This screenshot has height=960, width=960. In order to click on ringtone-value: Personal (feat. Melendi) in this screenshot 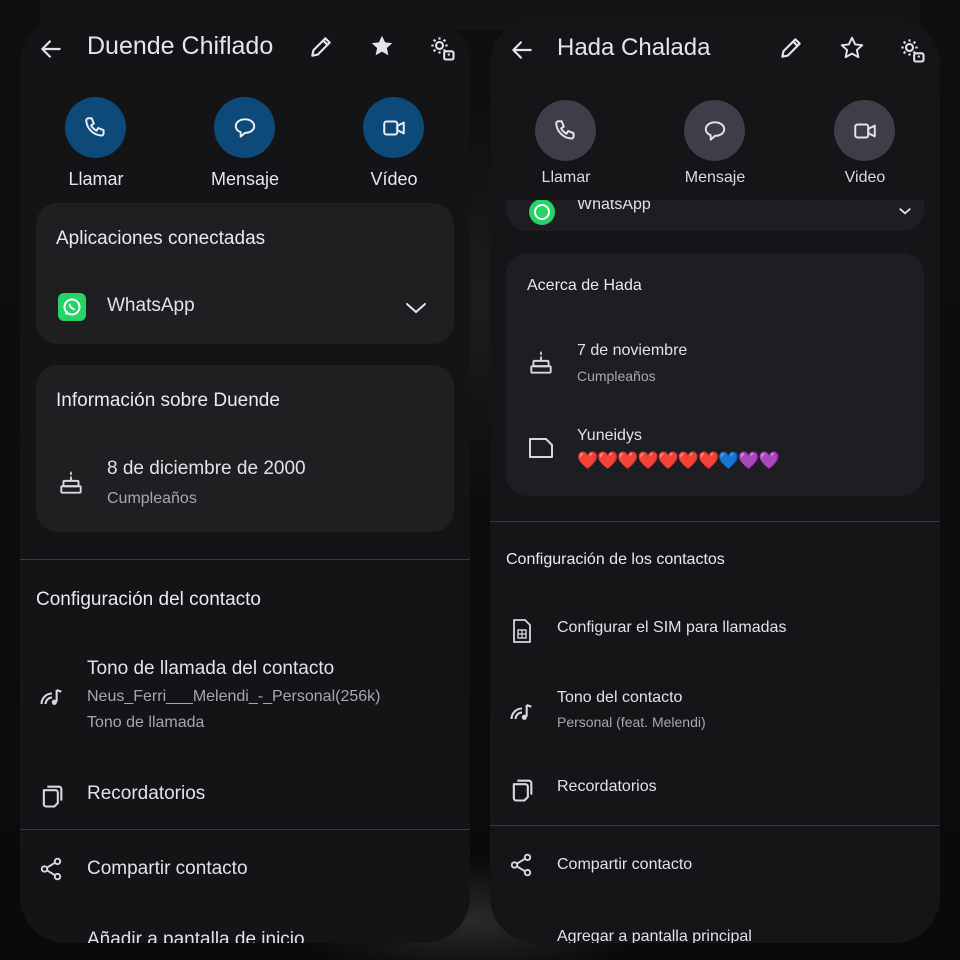, I will do `click(631, 722)`.